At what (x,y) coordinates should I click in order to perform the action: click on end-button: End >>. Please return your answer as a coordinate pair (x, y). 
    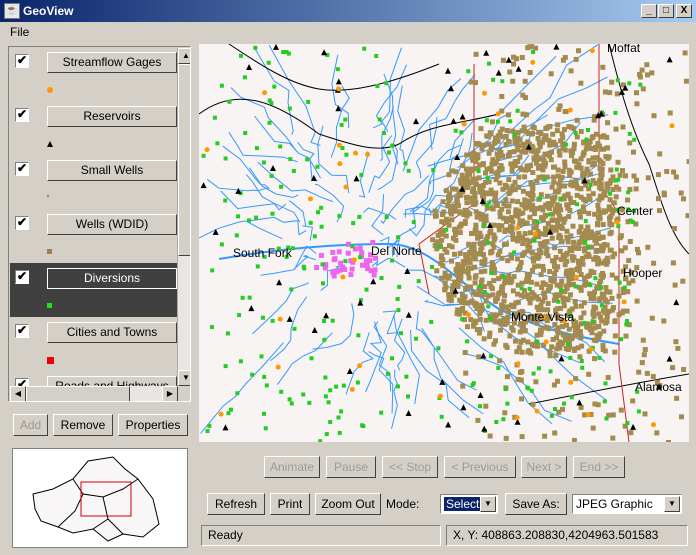
    Looking at the image, I should click on (599, 467).